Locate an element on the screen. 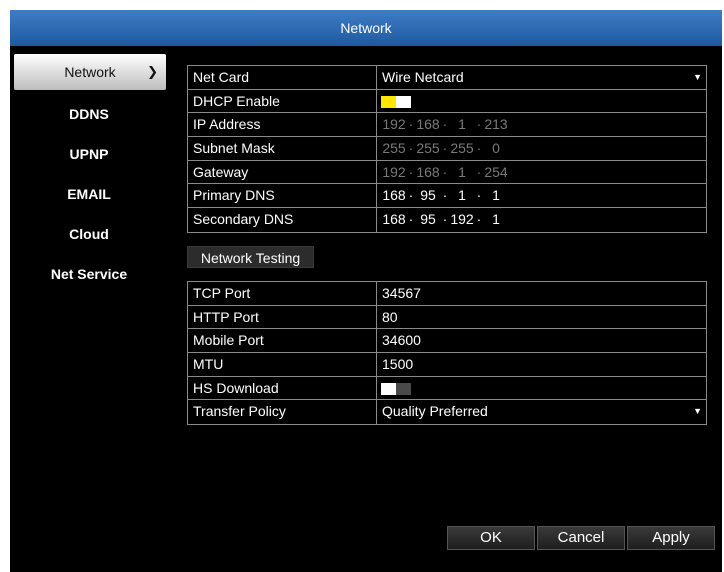 The width and height of the screenshot is (724, 572). mtu-label: MTU is located at coordinates (282, 364).